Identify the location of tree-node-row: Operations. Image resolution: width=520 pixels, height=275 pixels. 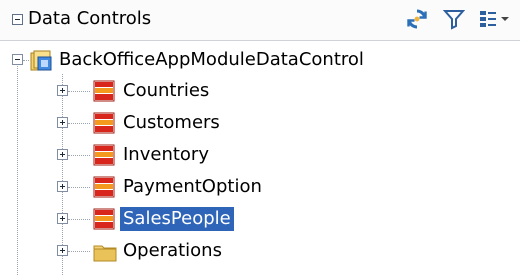
(260, 251).